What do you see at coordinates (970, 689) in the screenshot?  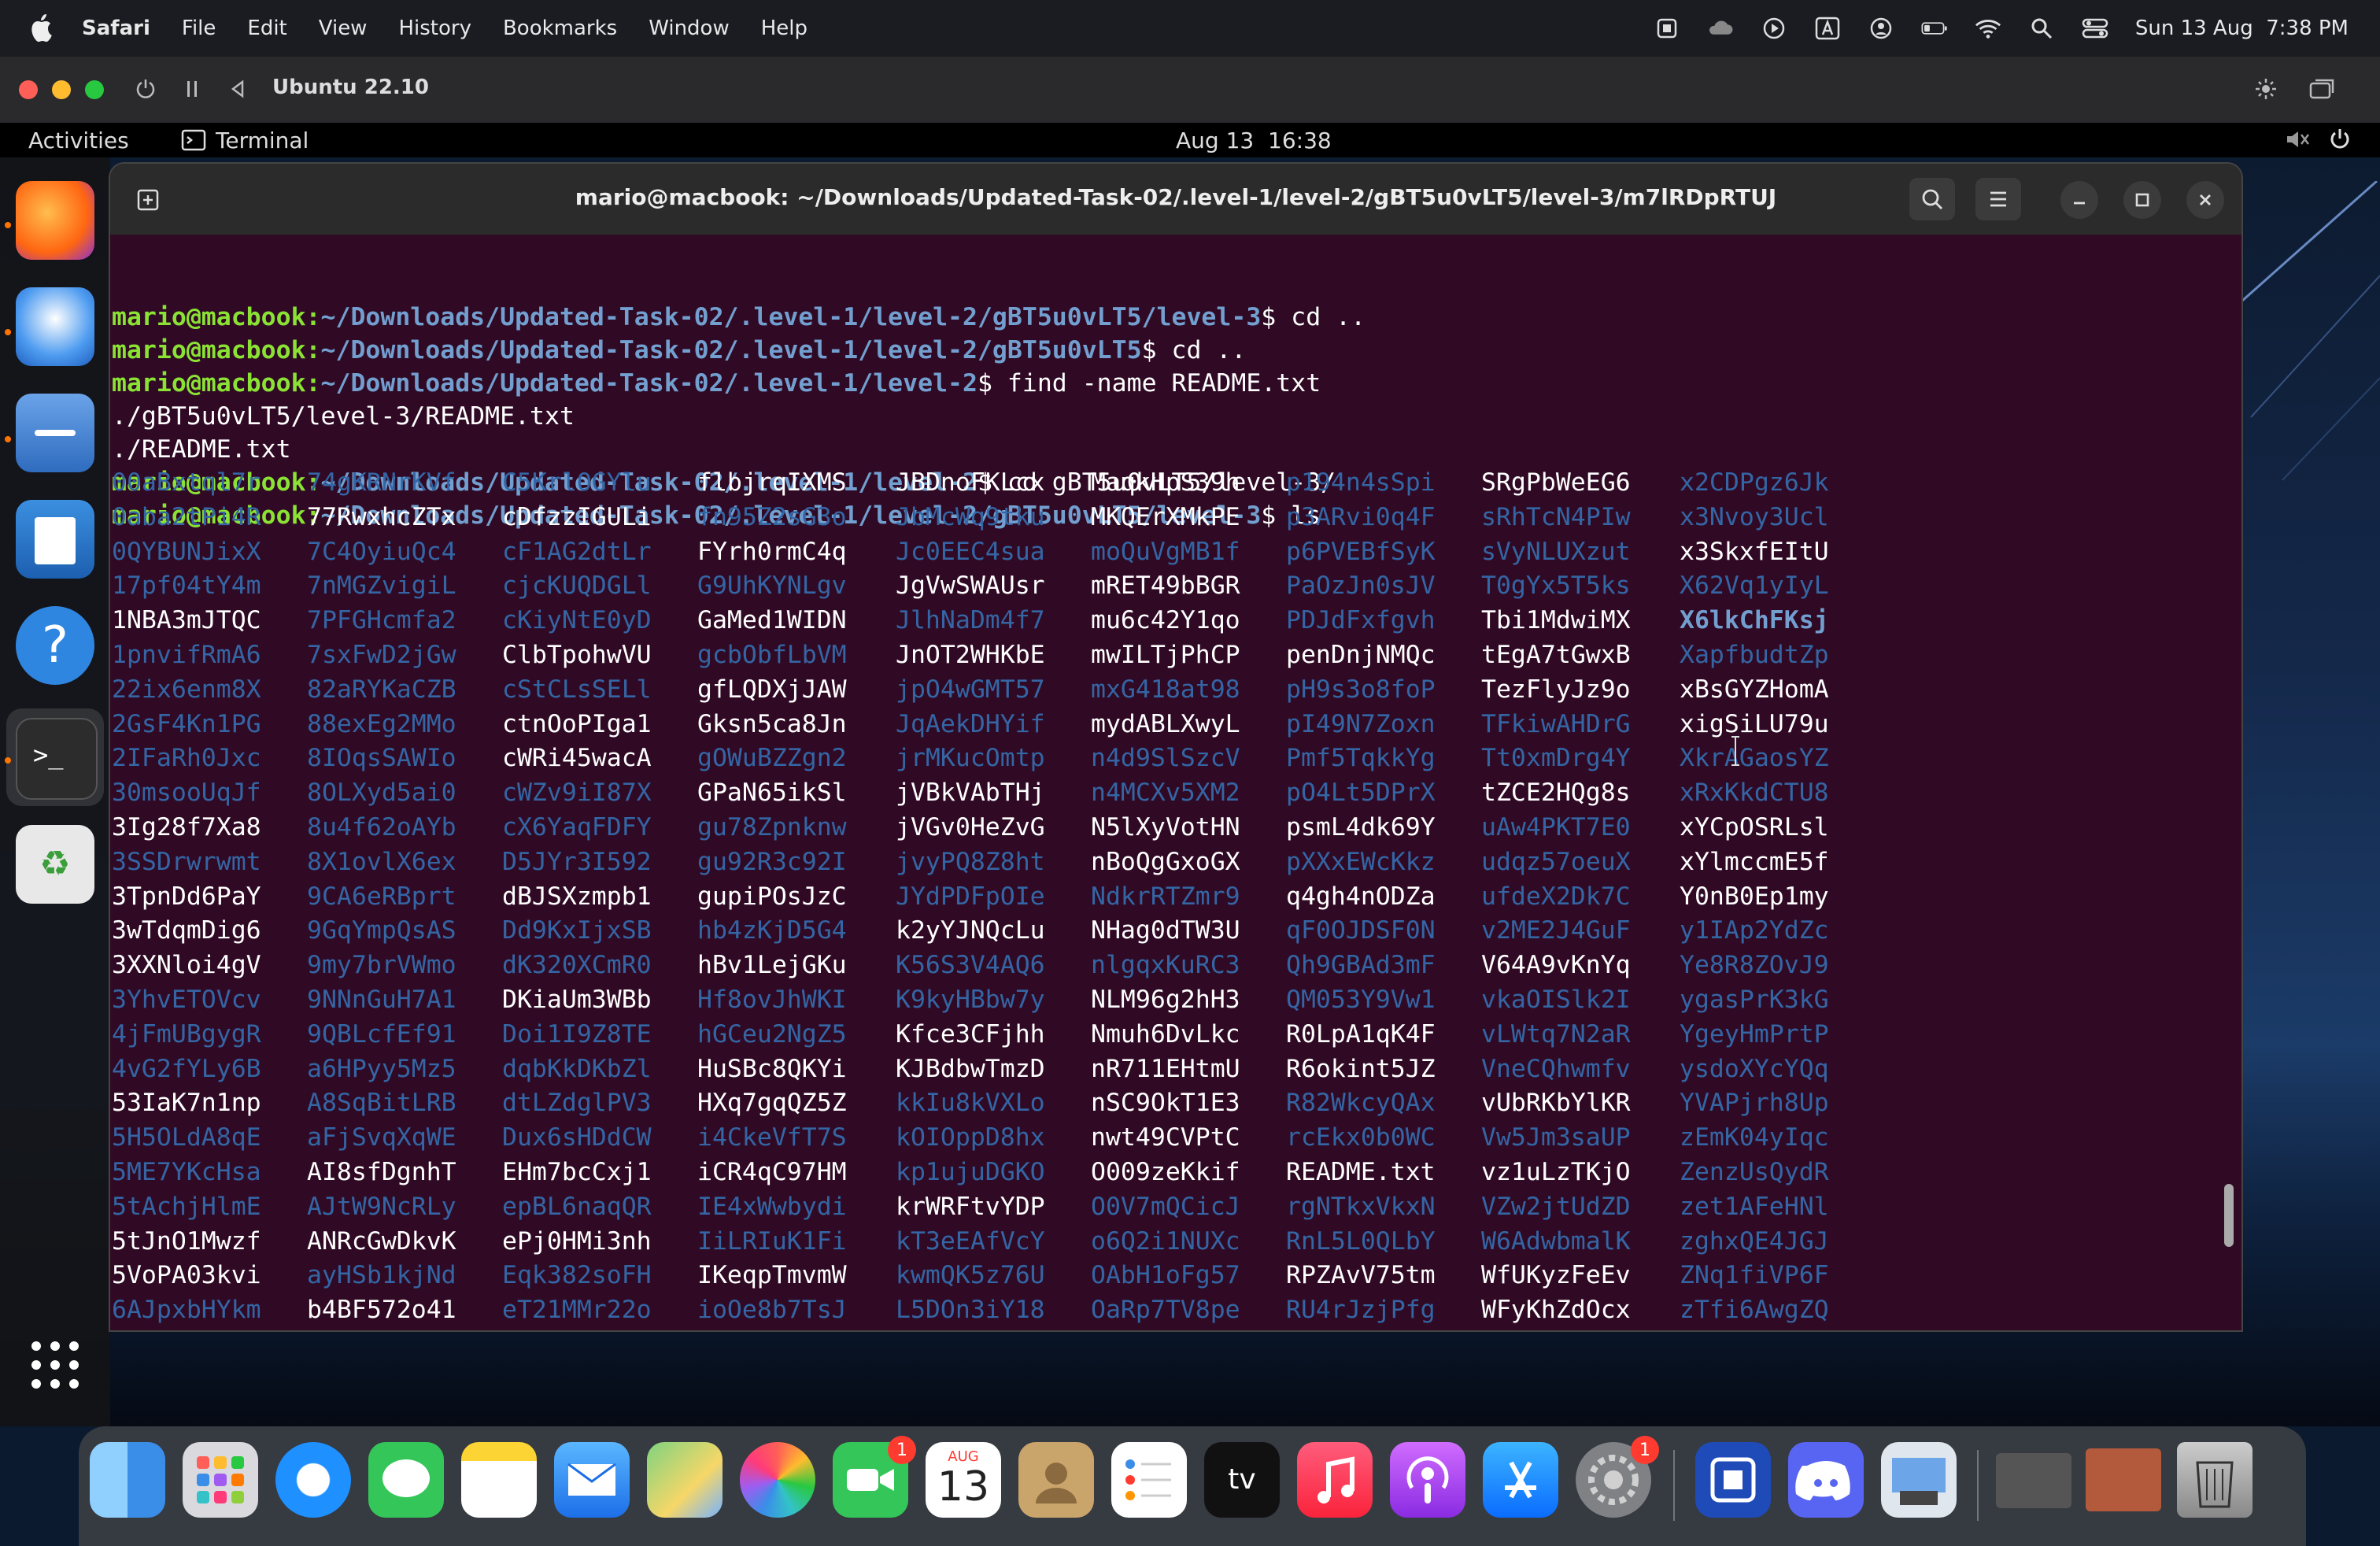 I see `ls-directory-entry: jpO4wGMT57` at bounding box center [970, 689].